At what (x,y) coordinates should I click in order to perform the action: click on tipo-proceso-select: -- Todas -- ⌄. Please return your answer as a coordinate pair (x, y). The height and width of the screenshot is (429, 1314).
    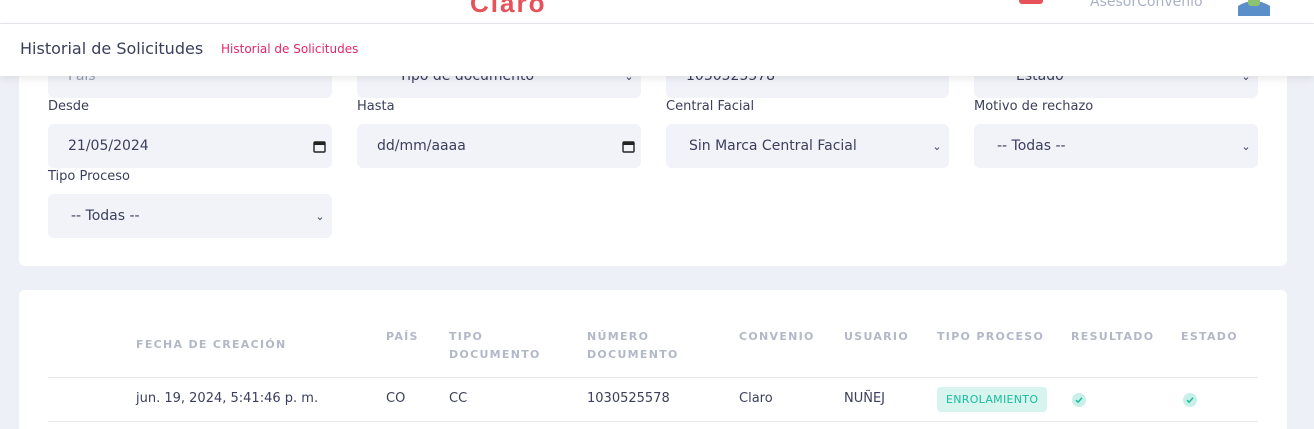
    Looking at the image, I should click on (190, 216).